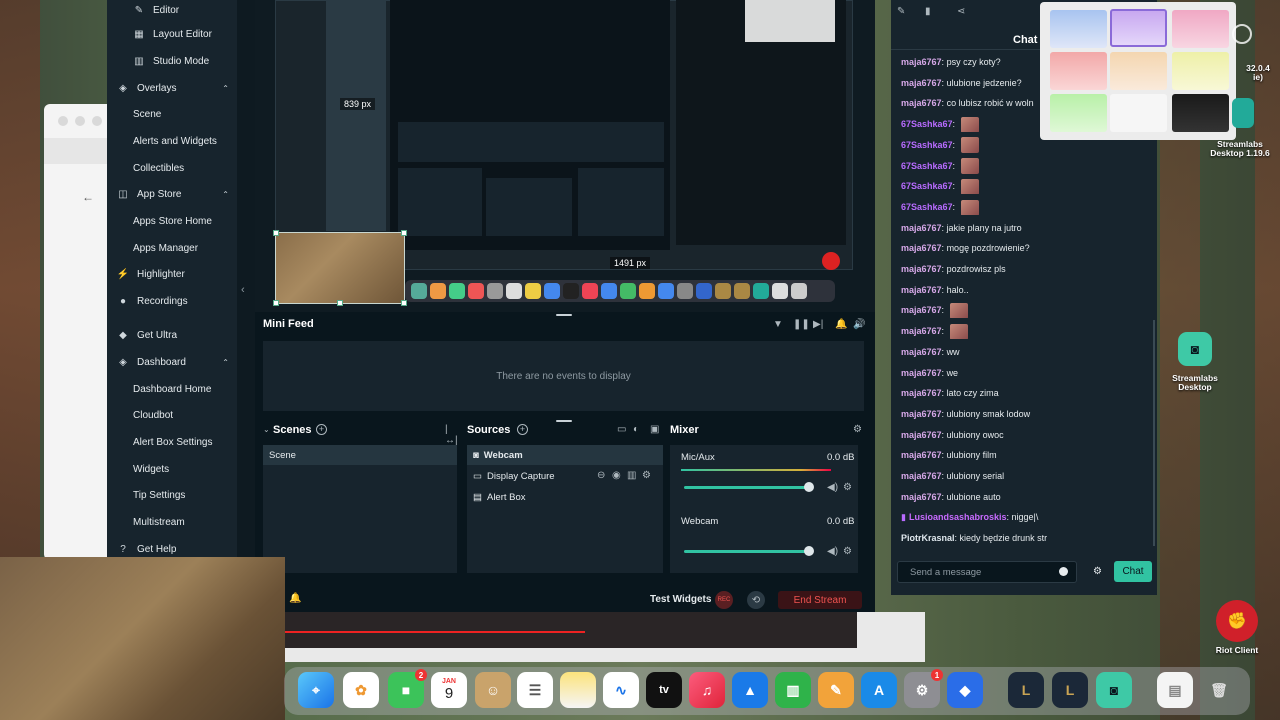 This screenshot has width=1280, height=720. Describe the element at coordinates (750, 690) in the screenshot. I see `keynote-icon: ▲` at that location.